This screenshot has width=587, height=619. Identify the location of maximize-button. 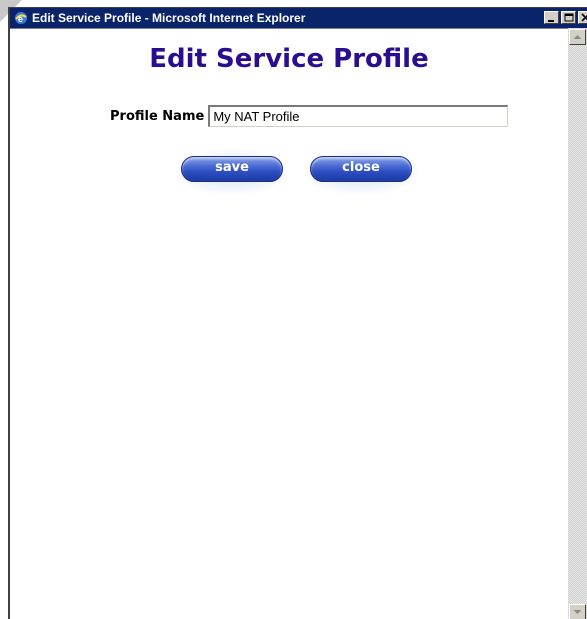
(568, 17).